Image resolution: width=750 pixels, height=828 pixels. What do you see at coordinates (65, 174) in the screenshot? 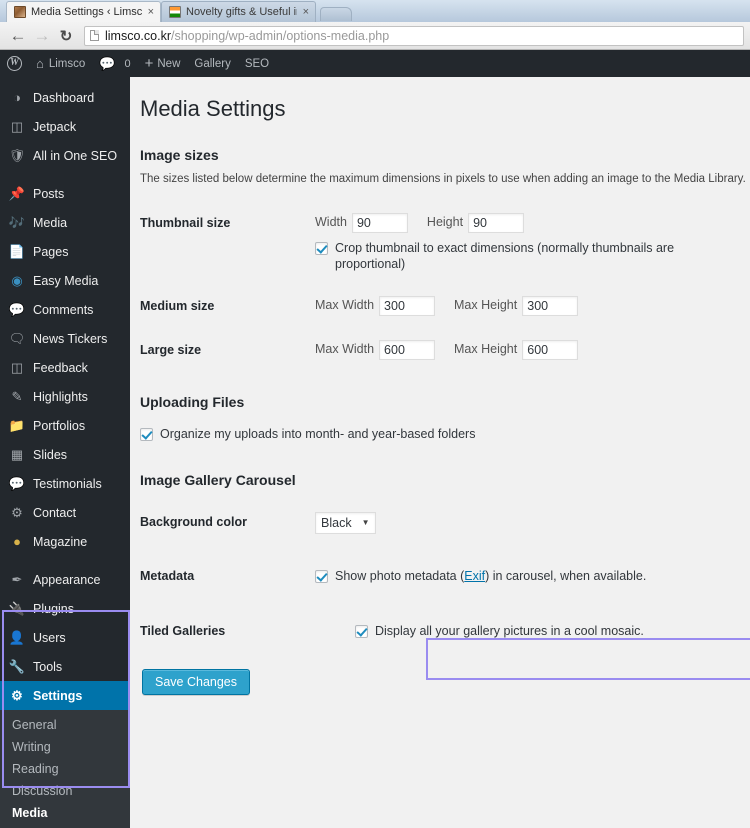
I see `menu-separator` at bounding box center [65, 174].